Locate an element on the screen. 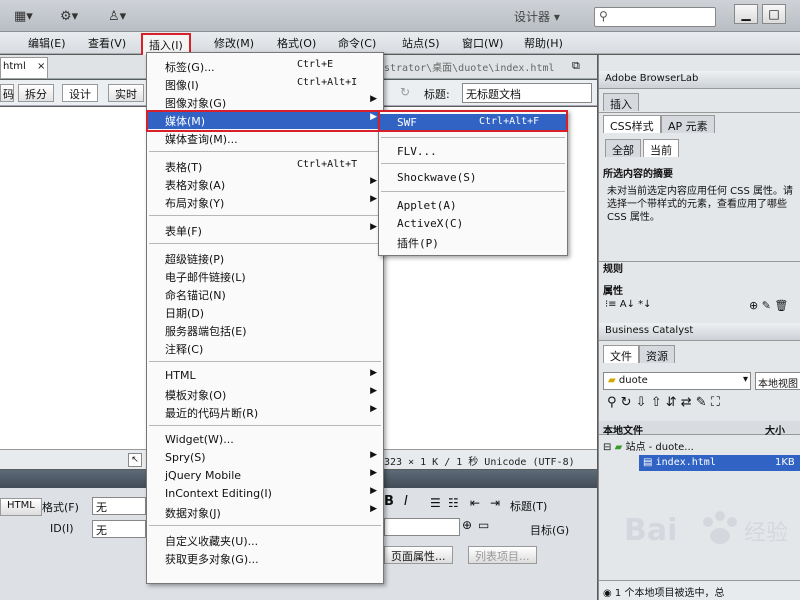 The height and width of the screenshot is (600, 800). menu-item-label: 电子邮件链接(L) is located at coordinates (205, 277).